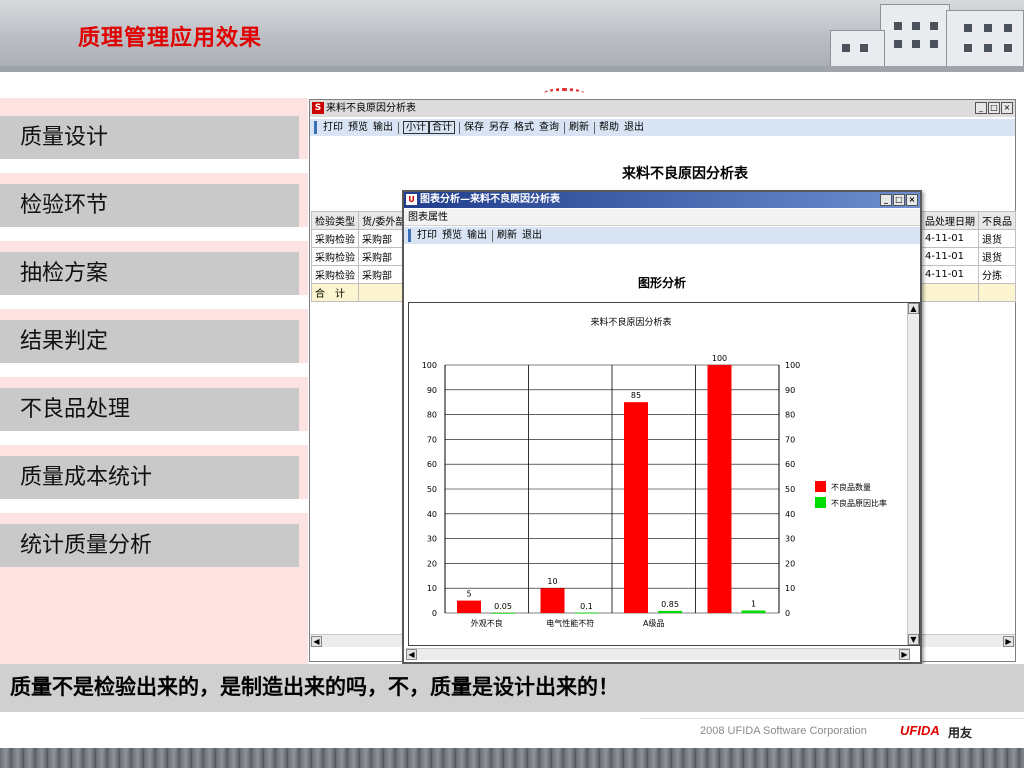 The image size is (1024, 768). Describe the element at coordinates (859, 503) in the screenshot. I see `legend-label: 不良品原因比率` at that location.